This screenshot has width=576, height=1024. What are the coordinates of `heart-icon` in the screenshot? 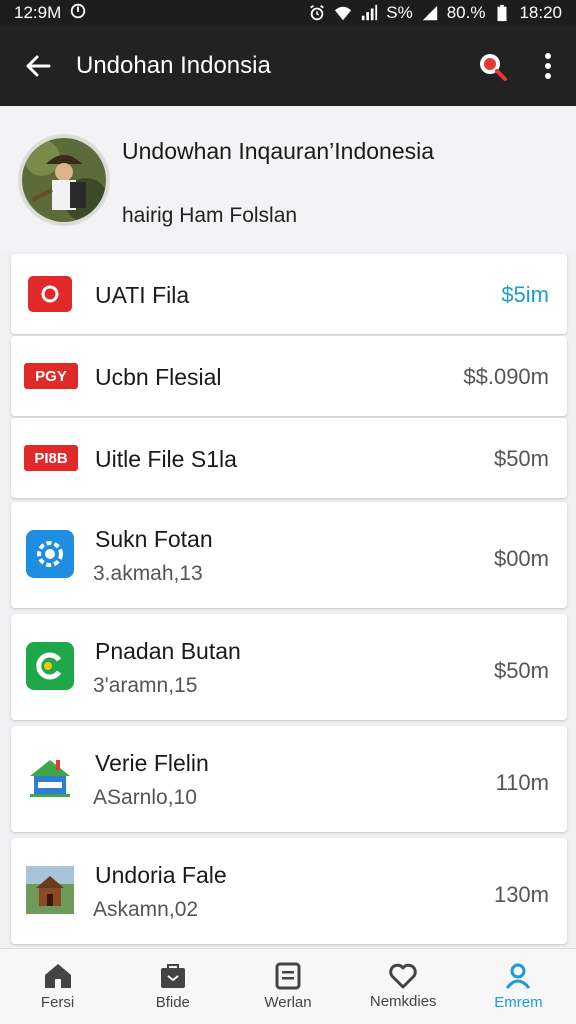 It's located at (403, 976).